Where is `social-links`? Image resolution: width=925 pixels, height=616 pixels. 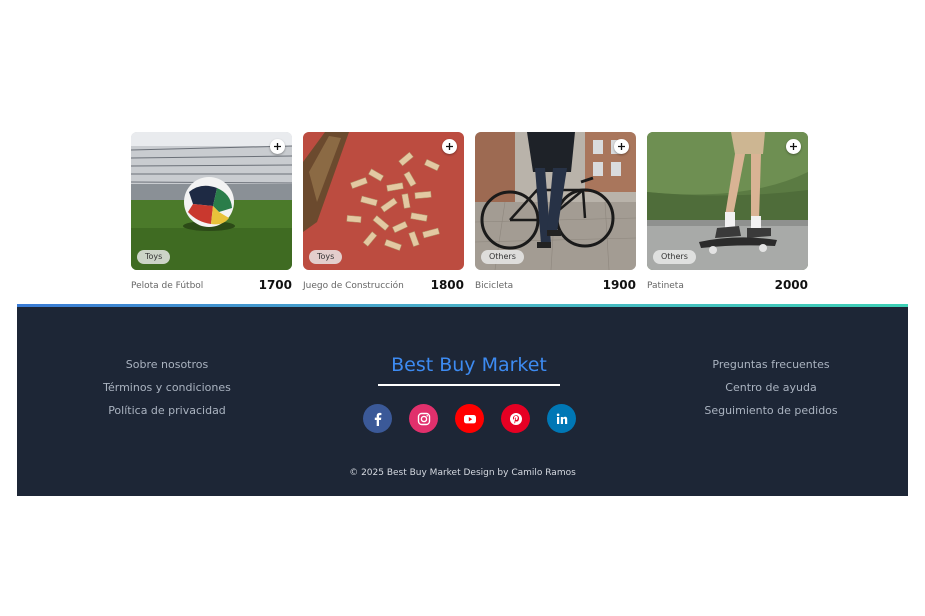
social-links is located at coordinates (469, 418).